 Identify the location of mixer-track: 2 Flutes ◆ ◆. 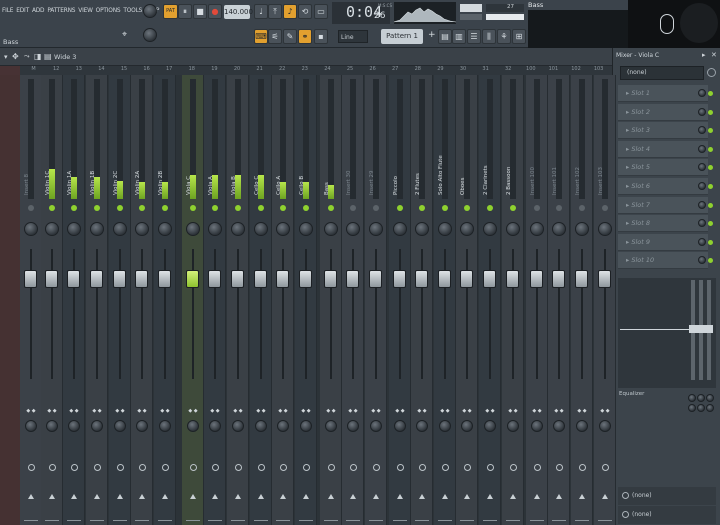
(422, 300).